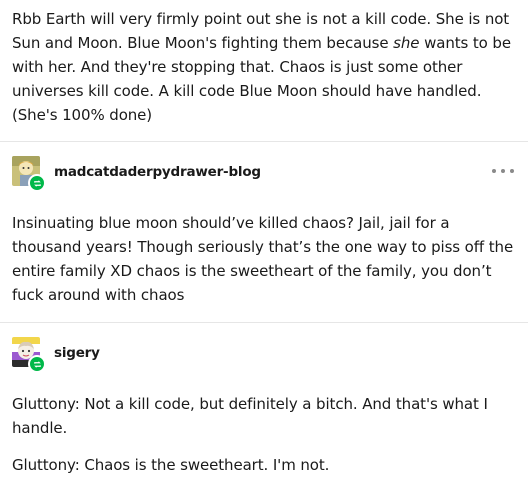  I want to click on more-options-icon, so click(503, 171).